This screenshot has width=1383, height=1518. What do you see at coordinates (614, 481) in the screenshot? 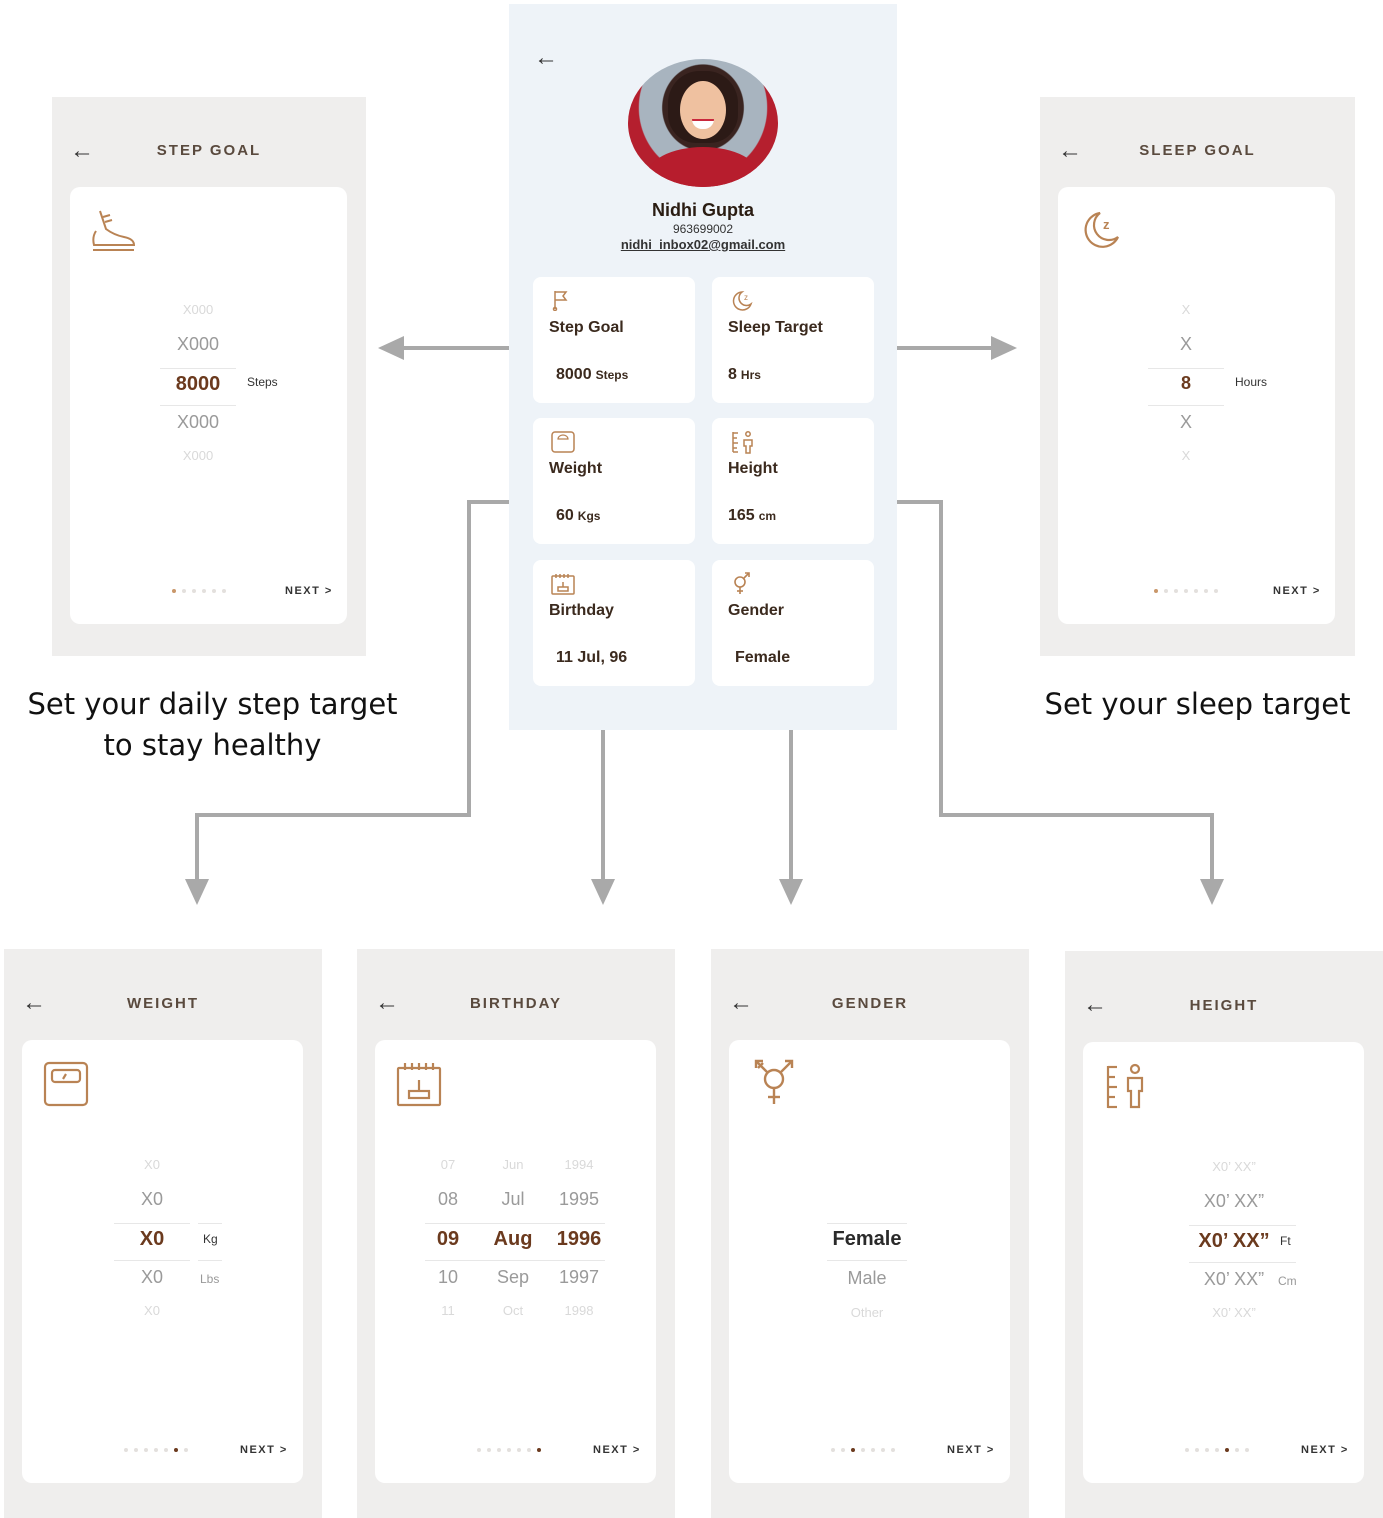
I see `weight-tile: Weight 60 Kgs` at bounding box center [614, 481].